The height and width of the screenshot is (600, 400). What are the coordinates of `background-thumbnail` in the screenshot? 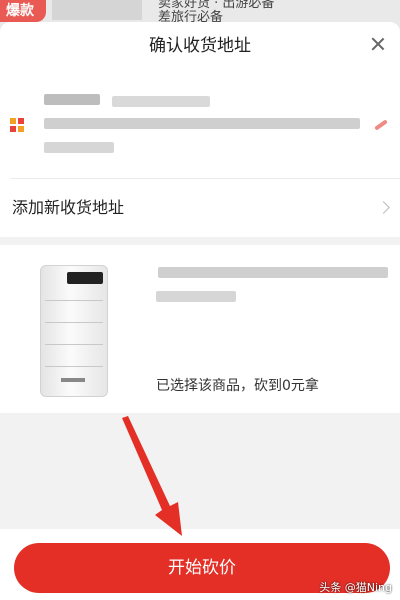 It's located at (97, 10).